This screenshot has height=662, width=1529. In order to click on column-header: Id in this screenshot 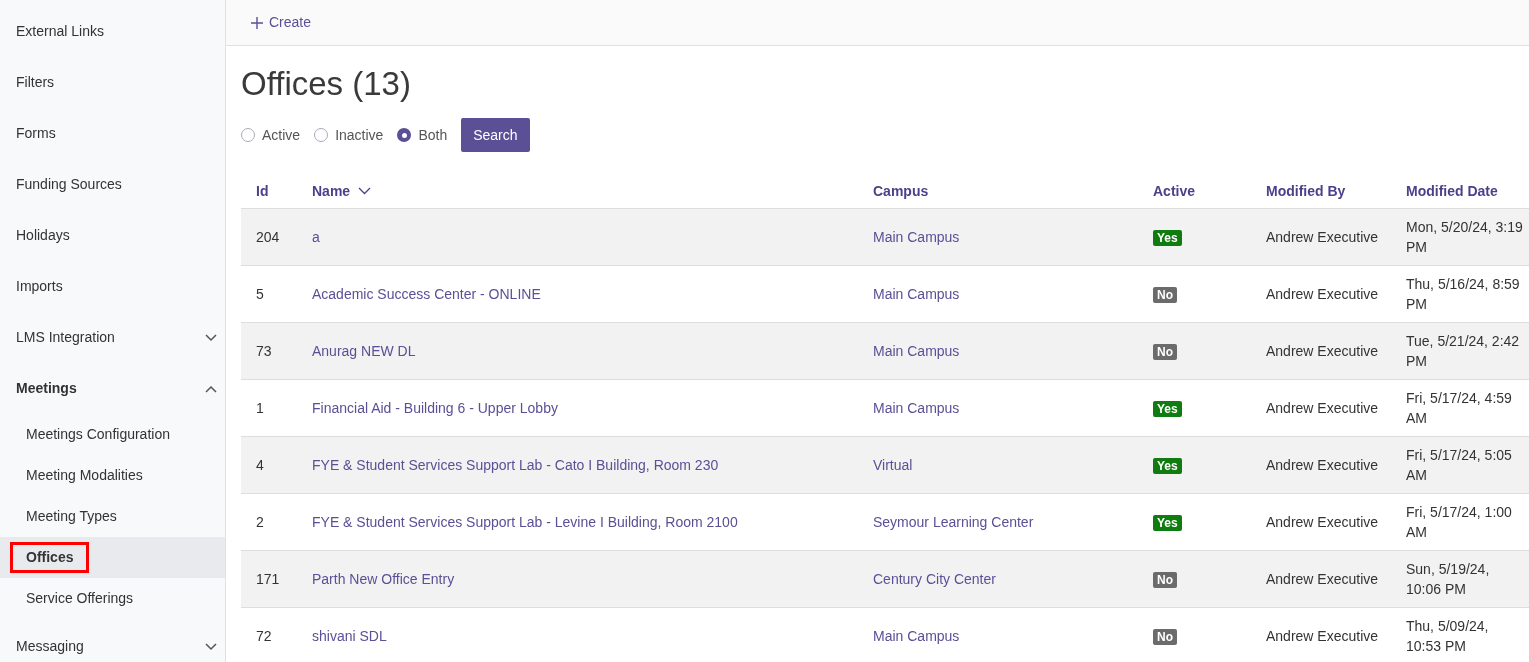, I will do `click(269, 191)`.